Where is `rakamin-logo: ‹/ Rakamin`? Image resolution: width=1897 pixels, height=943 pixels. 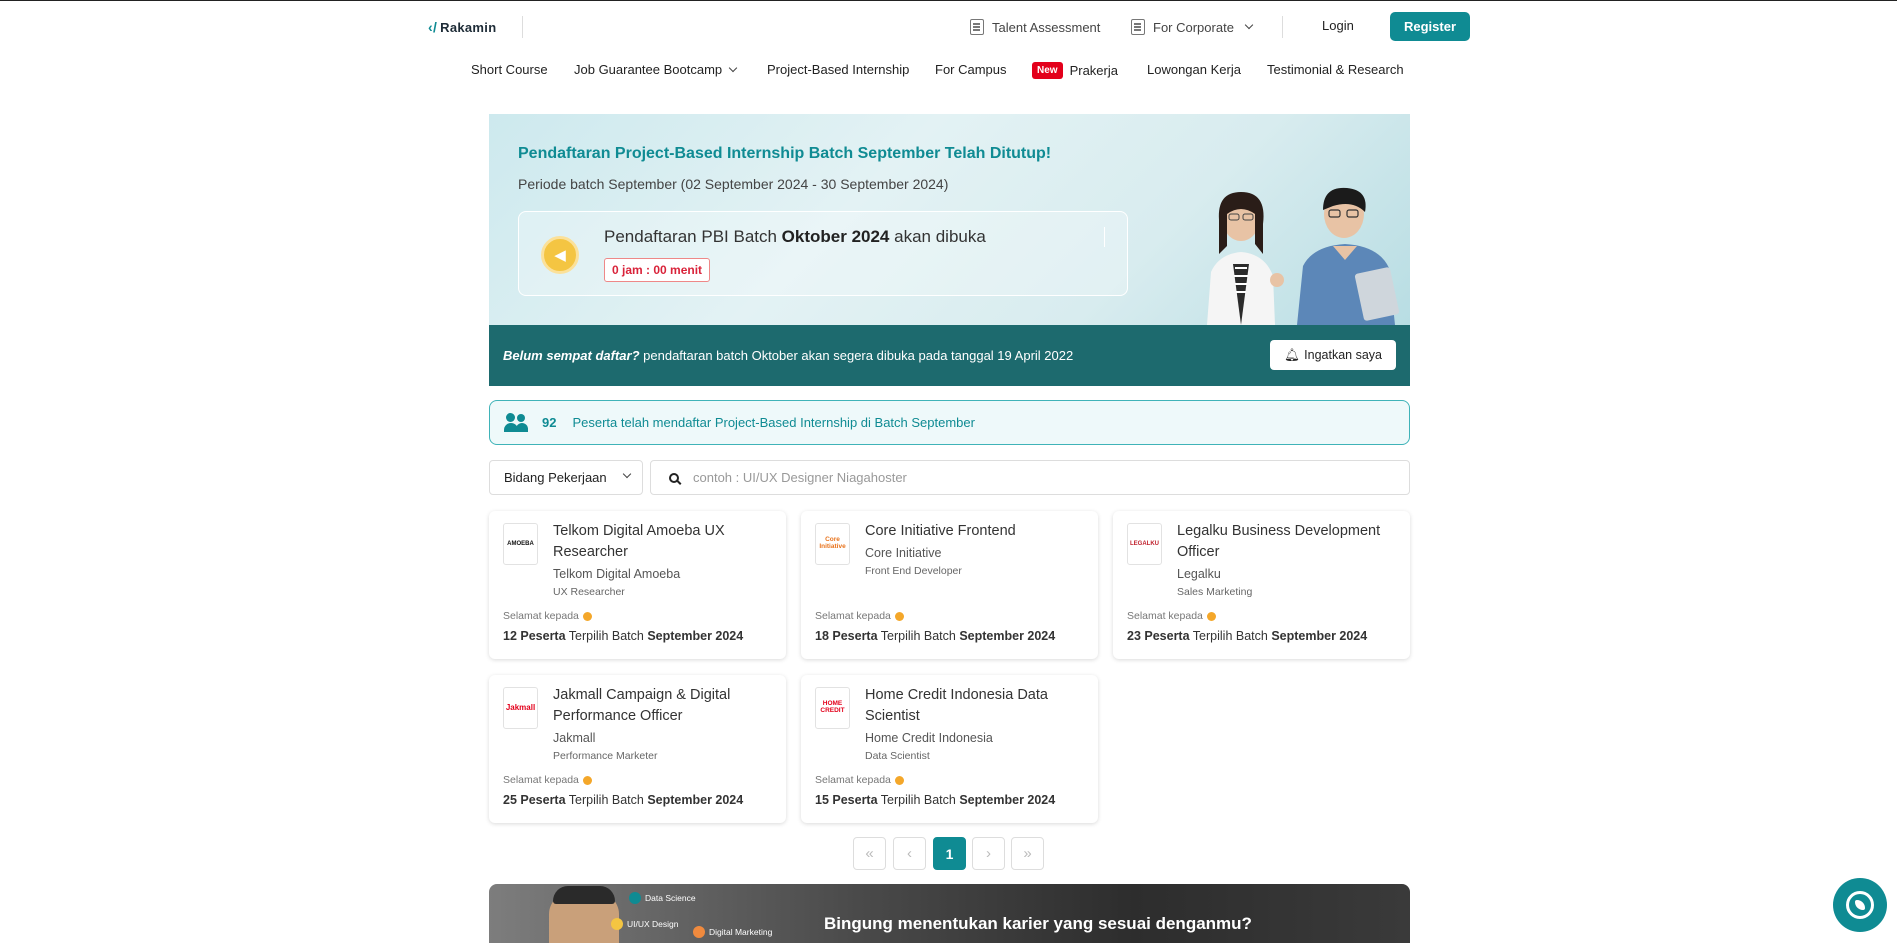
rakamin-logo: ‹/ Rakamin is located at coordinates (462, 27).